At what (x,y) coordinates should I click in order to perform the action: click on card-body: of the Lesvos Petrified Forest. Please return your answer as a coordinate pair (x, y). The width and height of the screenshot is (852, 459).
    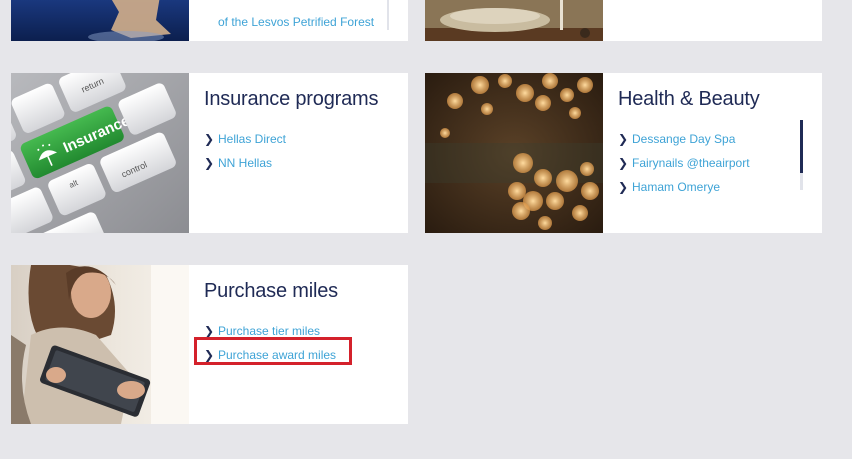
    Looking at the image, I should click on (298, 20).